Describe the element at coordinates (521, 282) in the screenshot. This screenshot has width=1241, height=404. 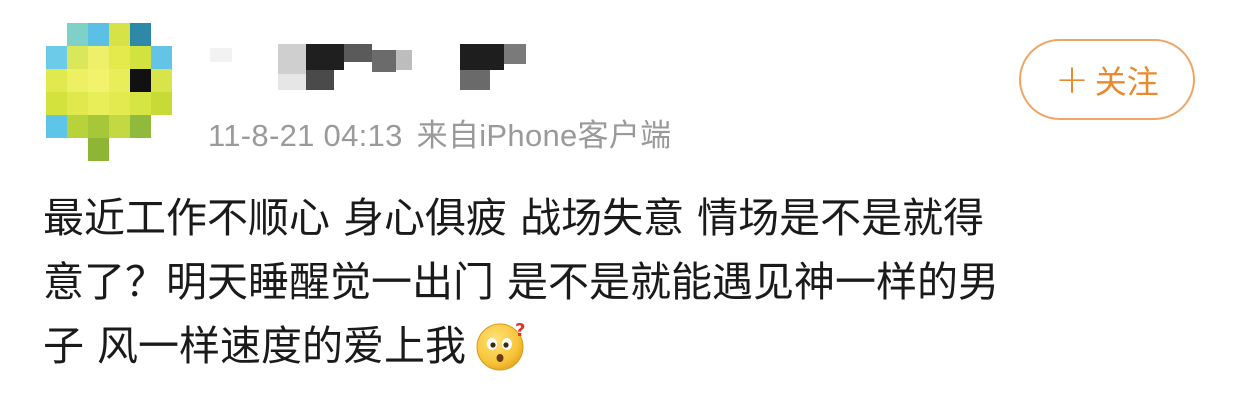
I see `post-line: 意了？明天睡醒觉一出门 是不是就能遇见神一样的男` at that location.